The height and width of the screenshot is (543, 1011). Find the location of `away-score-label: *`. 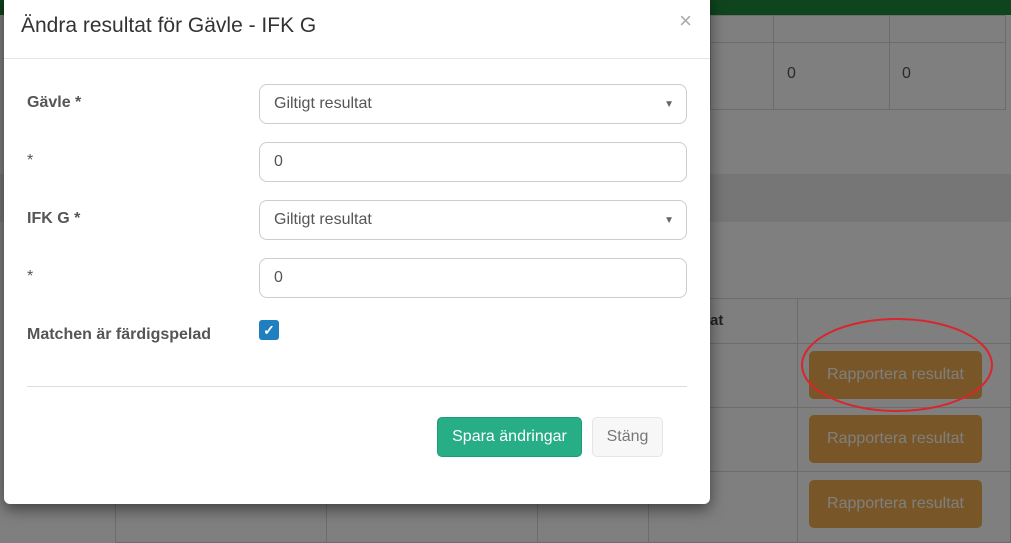

away-score-label: * is located at coordinates (30, 276).